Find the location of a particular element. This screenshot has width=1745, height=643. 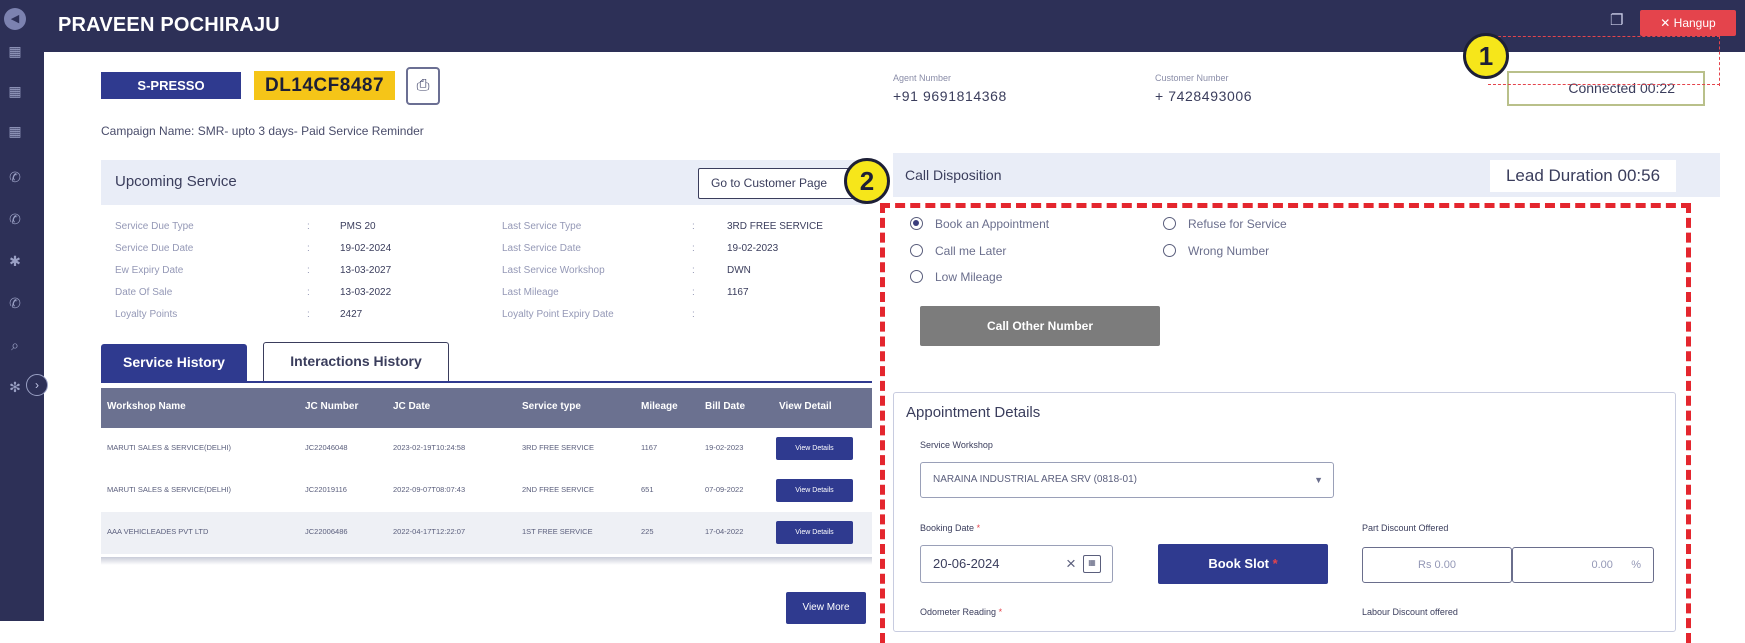

radio-call-me-later: Call me Later is located at coordinates (958, 251).